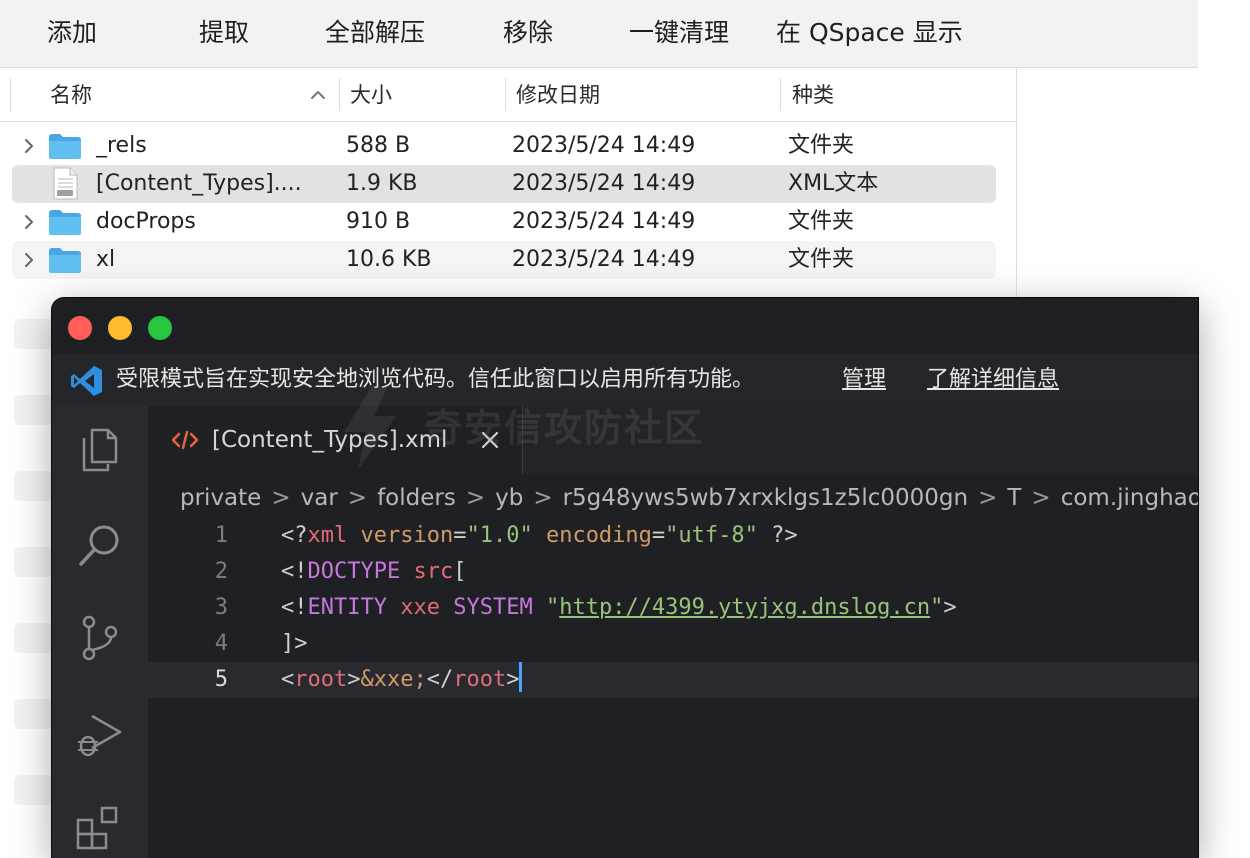  I want to click on file-size: 1.9 KB, so click(382, 183).